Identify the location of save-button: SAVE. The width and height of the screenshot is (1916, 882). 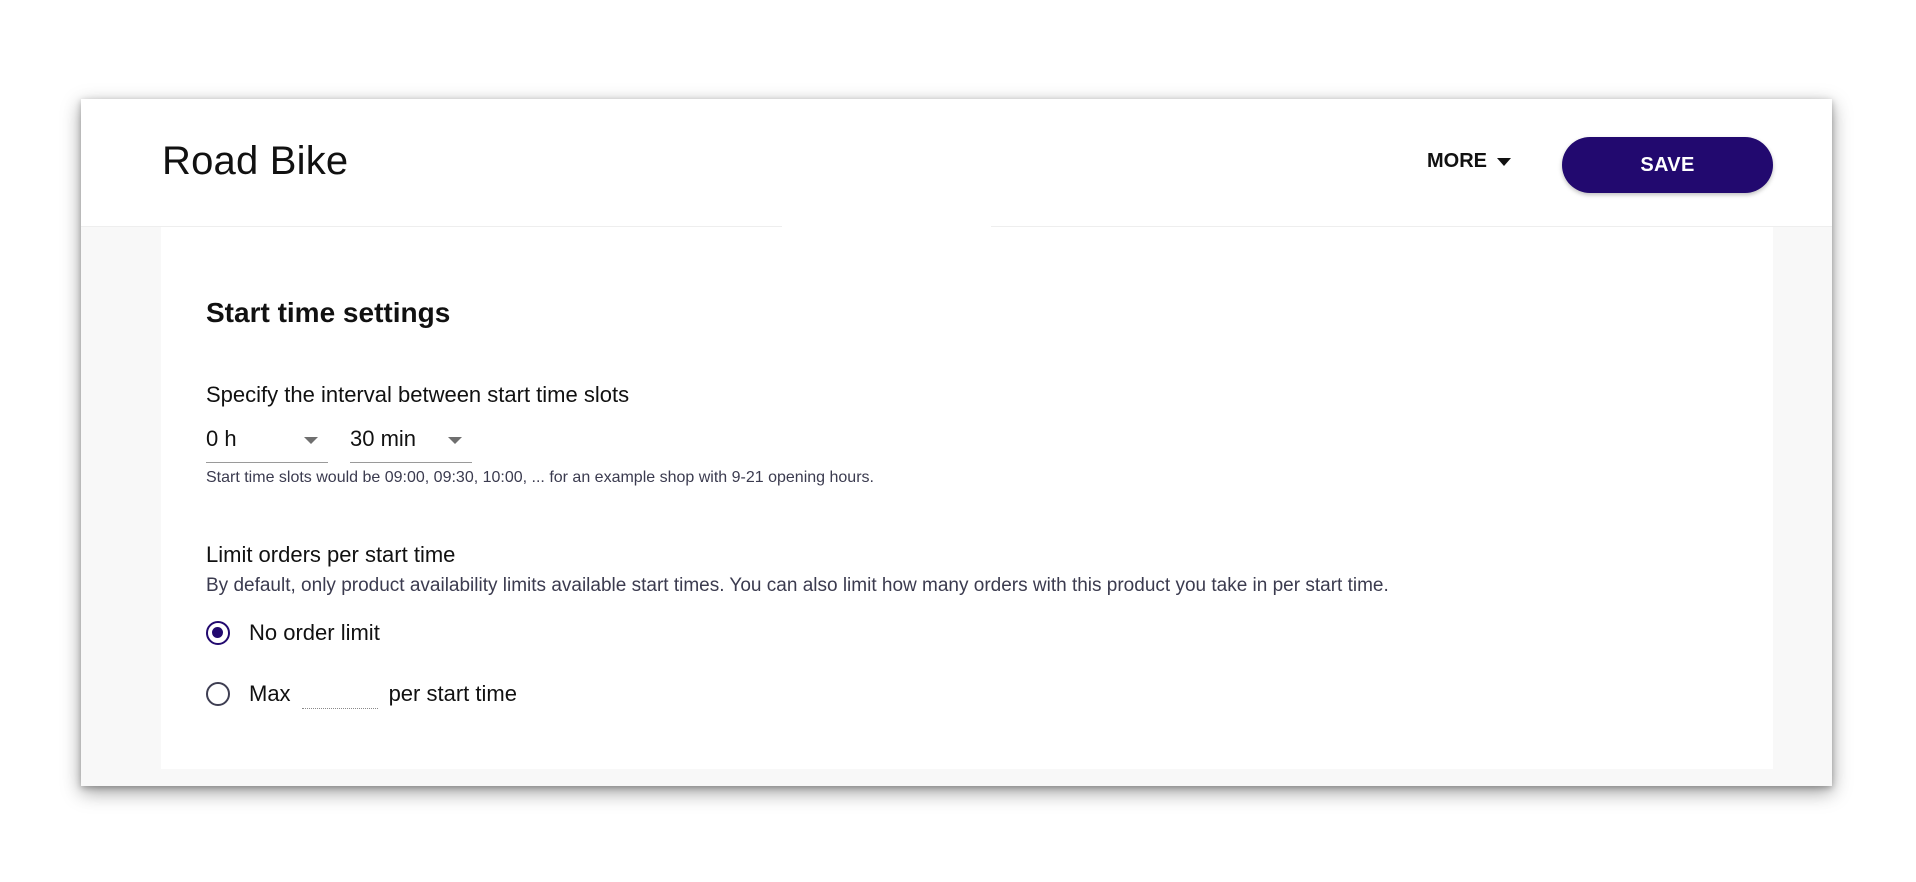
(1667, 165).